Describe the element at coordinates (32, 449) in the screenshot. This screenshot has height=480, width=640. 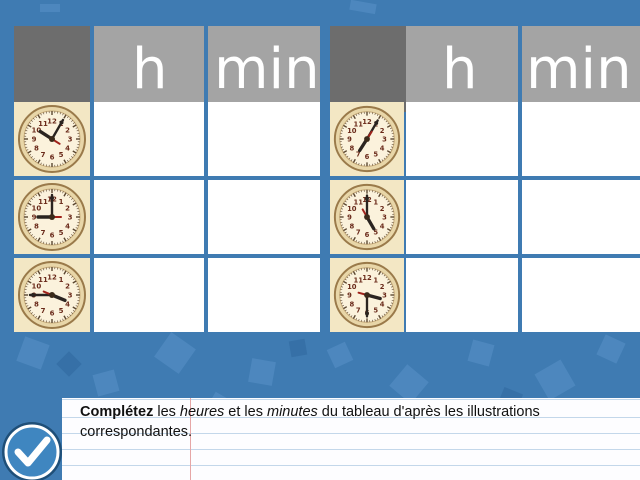
I see `validate-button` at that location.